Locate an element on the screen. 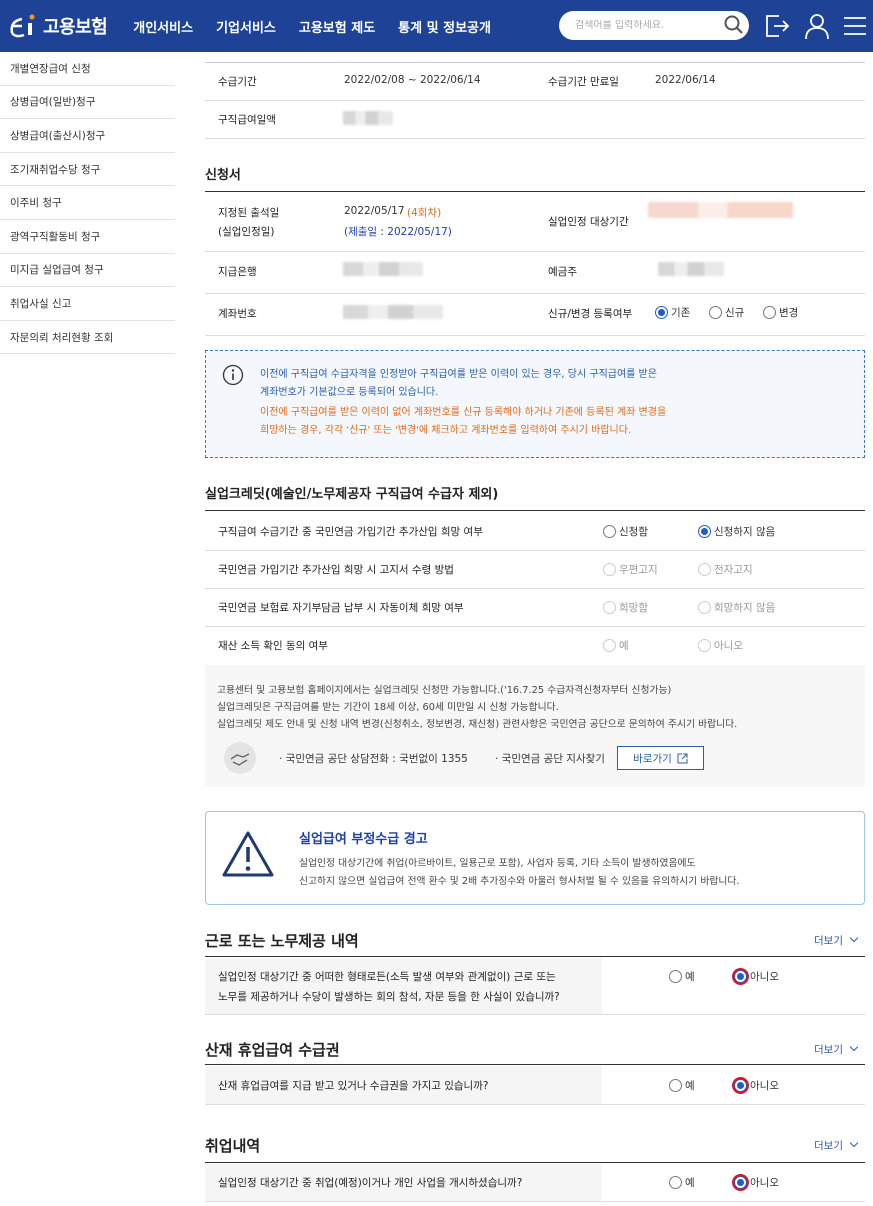 The width and height of the screenshot is (873, 1206). reg-radio-change is located at coordinates (769, 312).